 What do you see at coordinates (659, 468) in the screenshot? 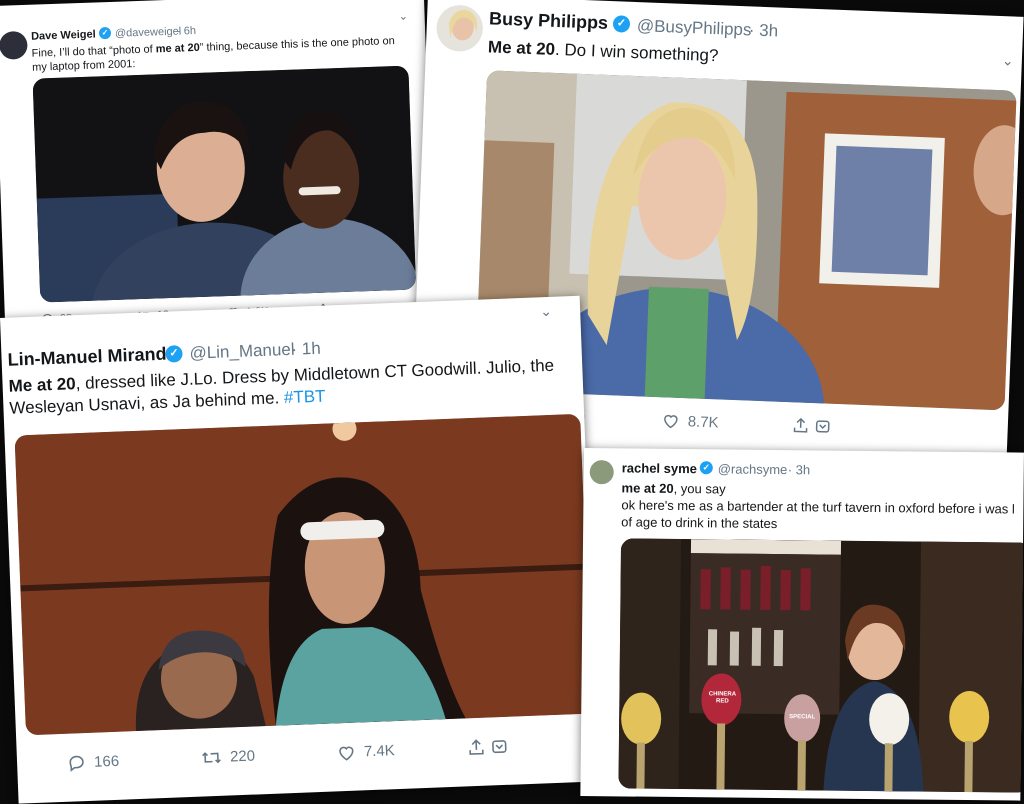
I see `author-name: rachel syme` at bounding box center [659, 468].